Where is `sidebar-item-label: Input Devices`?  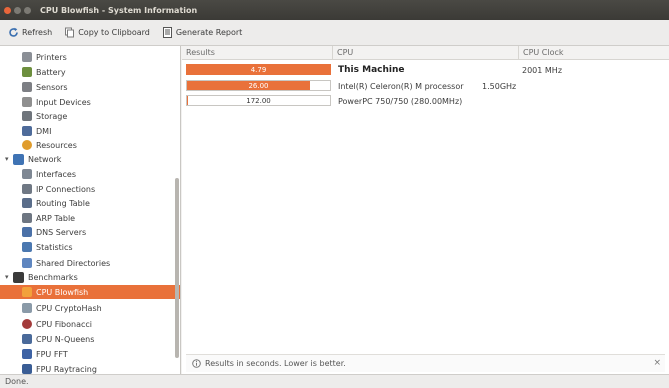 sidebar-item-label: Input Devices is located at coordinates (63, 102).